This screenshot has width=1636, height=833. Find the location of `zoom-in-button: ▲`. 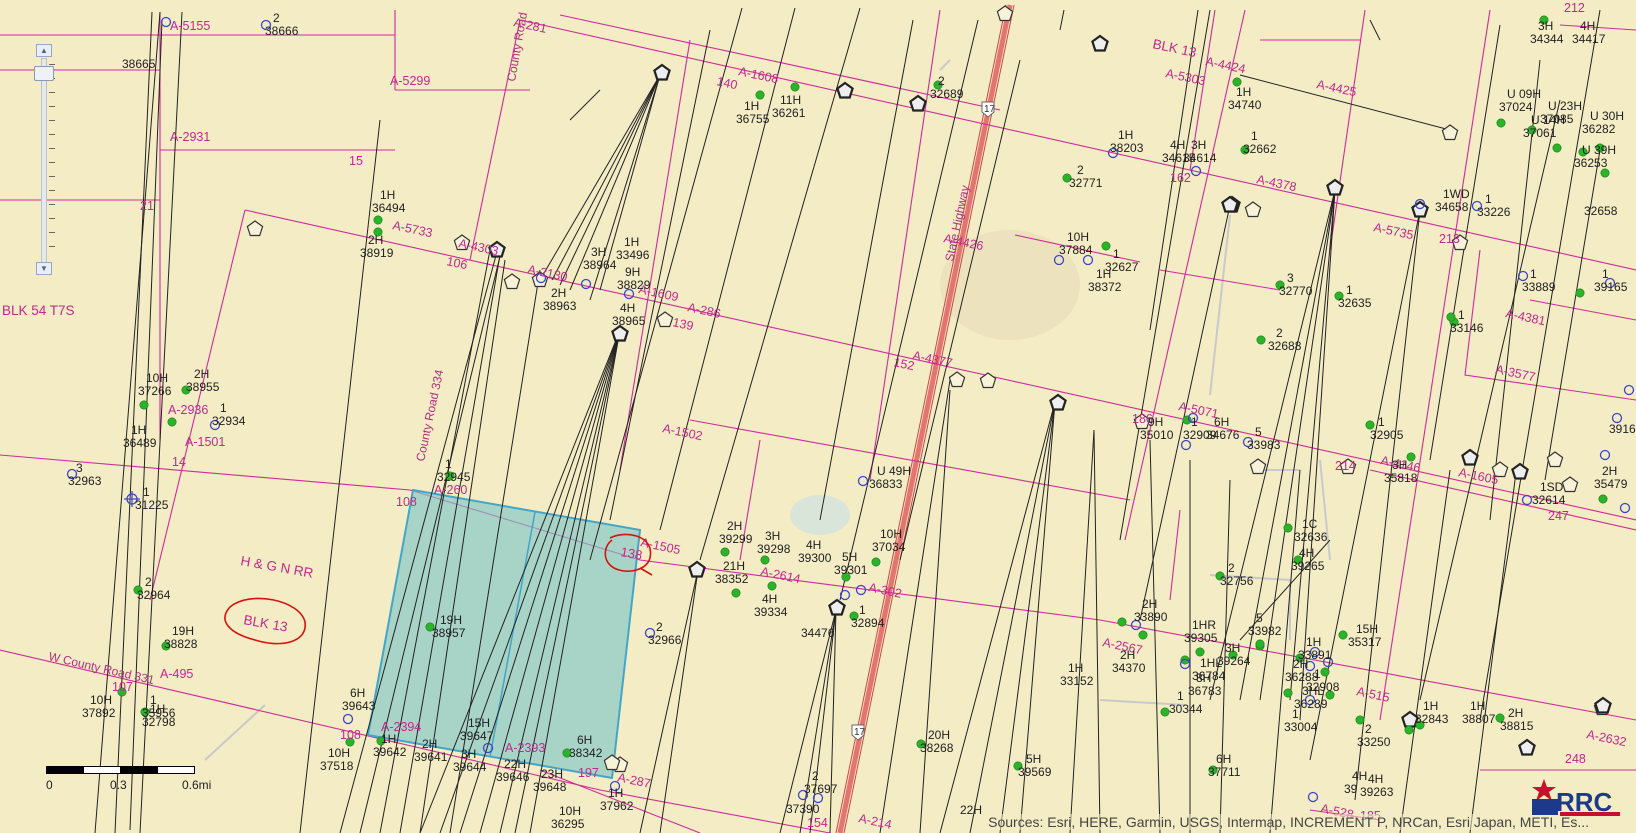

zoom-in-button: ▲ is located at coordinates (44, 50).